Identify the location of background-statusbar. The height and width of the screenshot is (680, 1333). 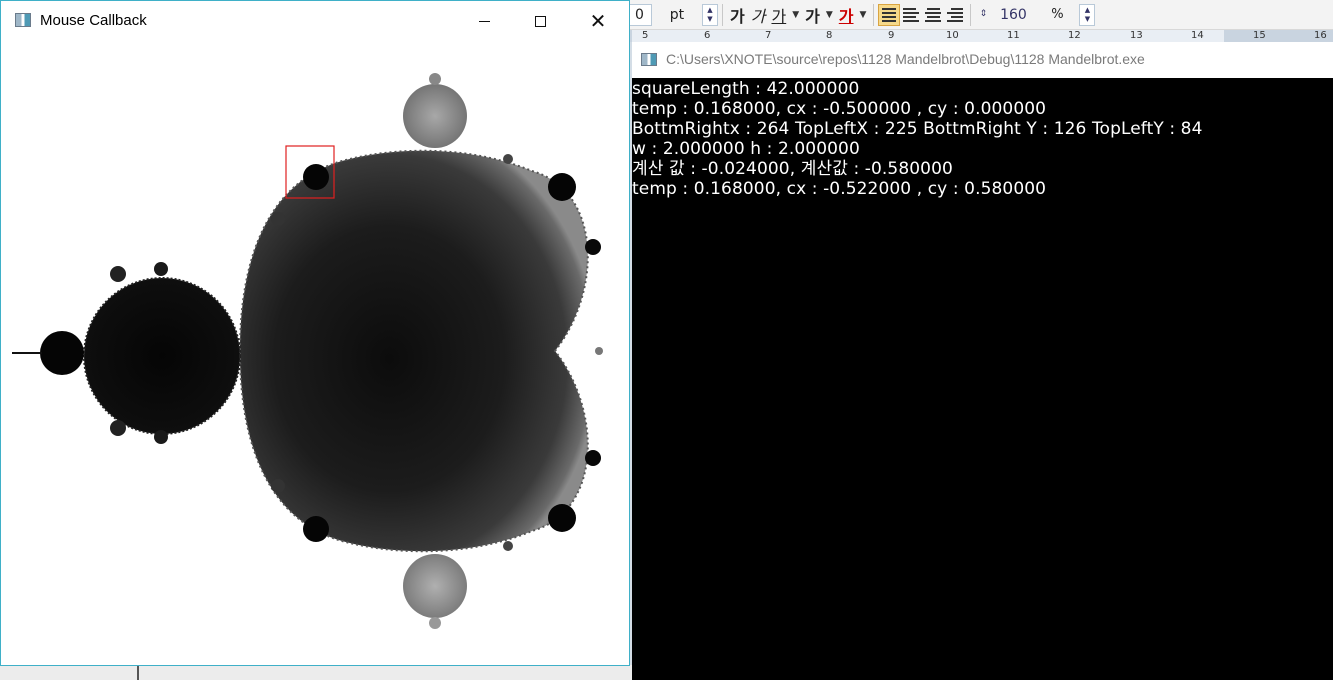
(316, 672).